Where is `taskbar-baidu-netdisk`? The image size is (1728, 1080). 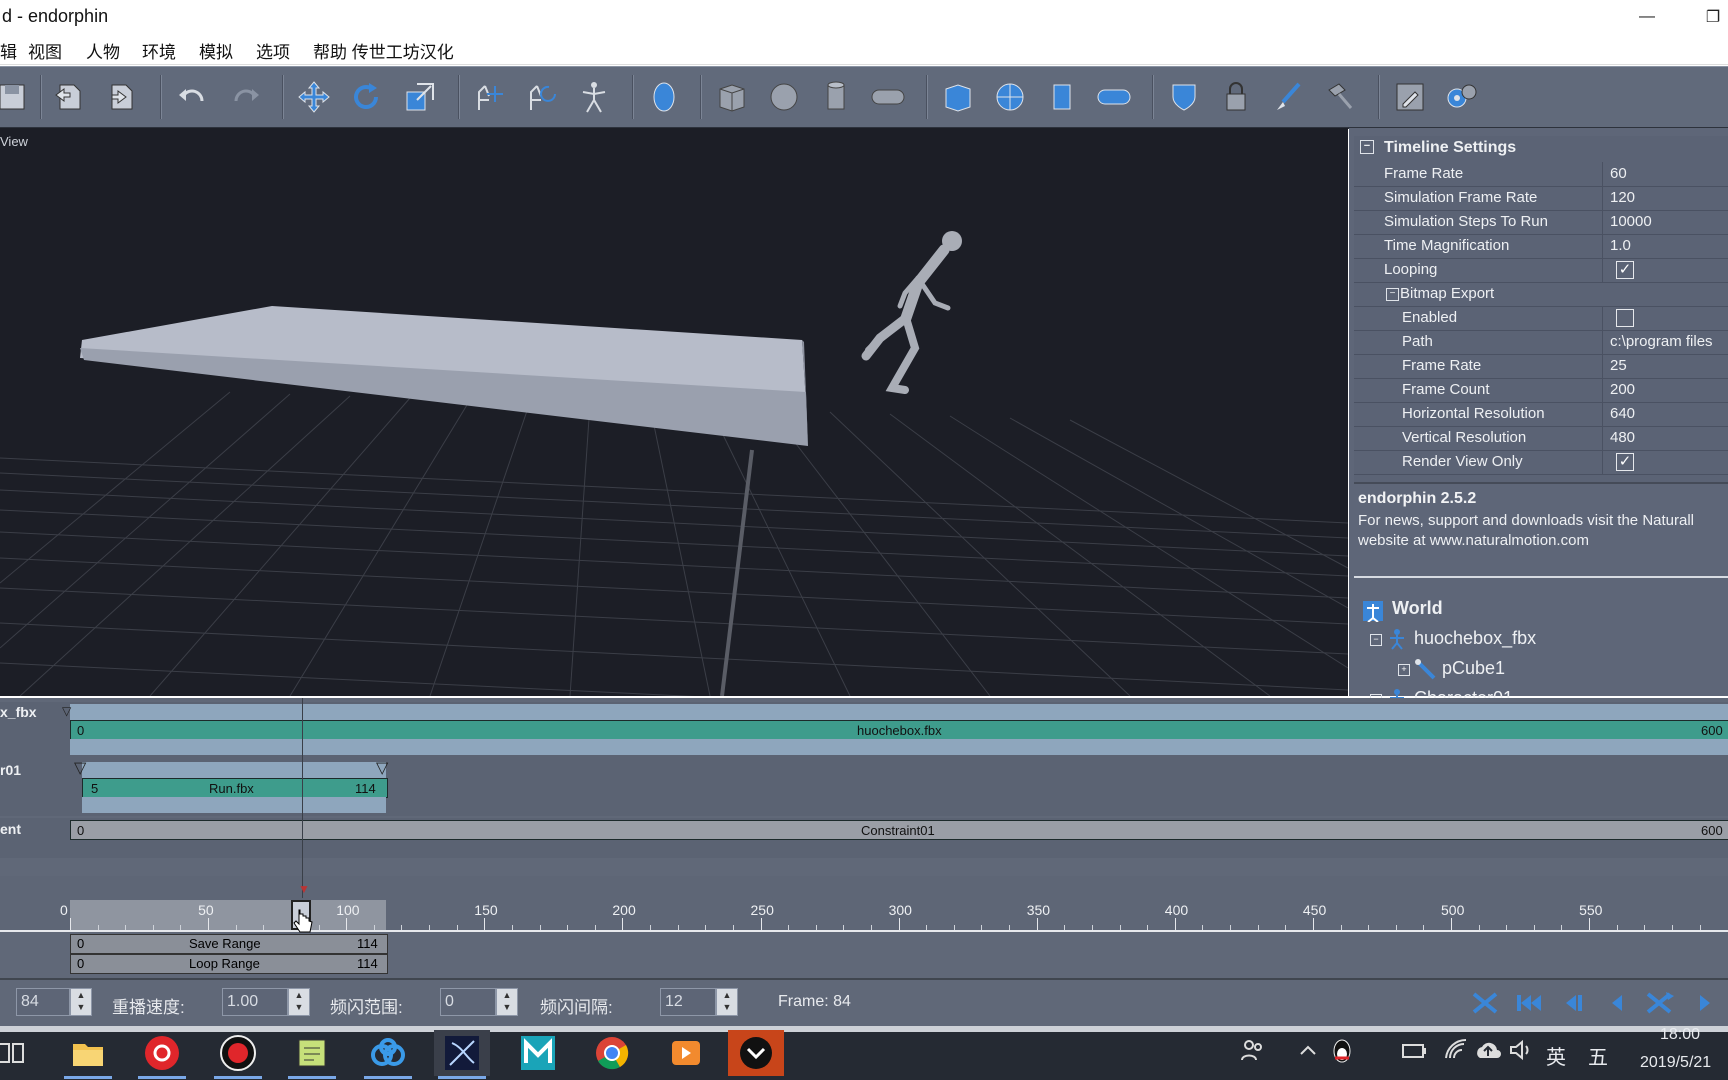
taskbar-baidu-netdisk is located at coordinates (388, 1053).